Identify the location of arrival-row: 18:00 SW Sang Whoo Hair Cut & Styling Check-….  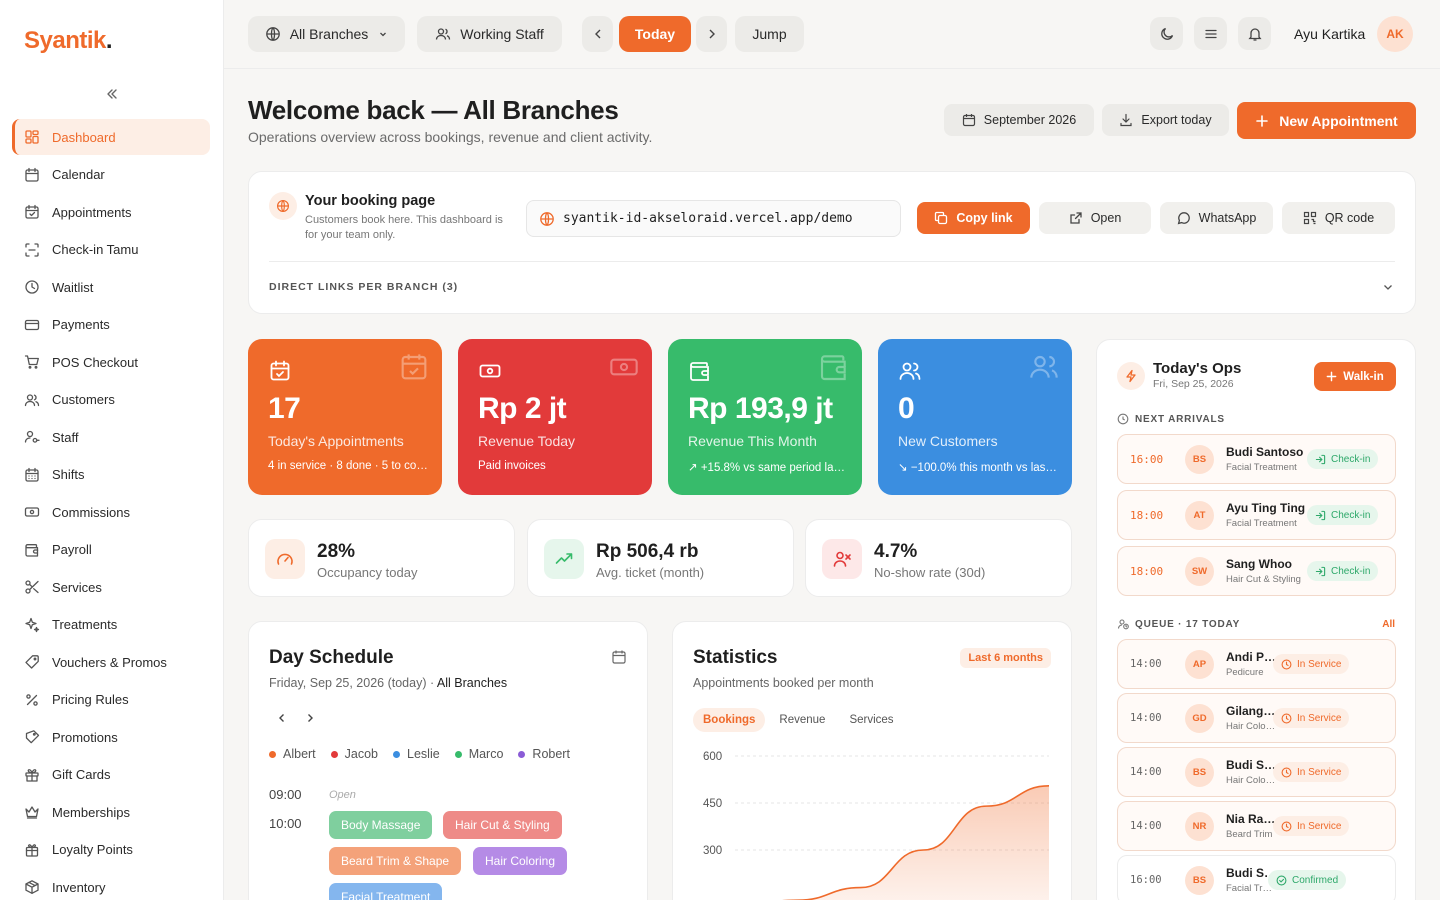
(1256, 571).